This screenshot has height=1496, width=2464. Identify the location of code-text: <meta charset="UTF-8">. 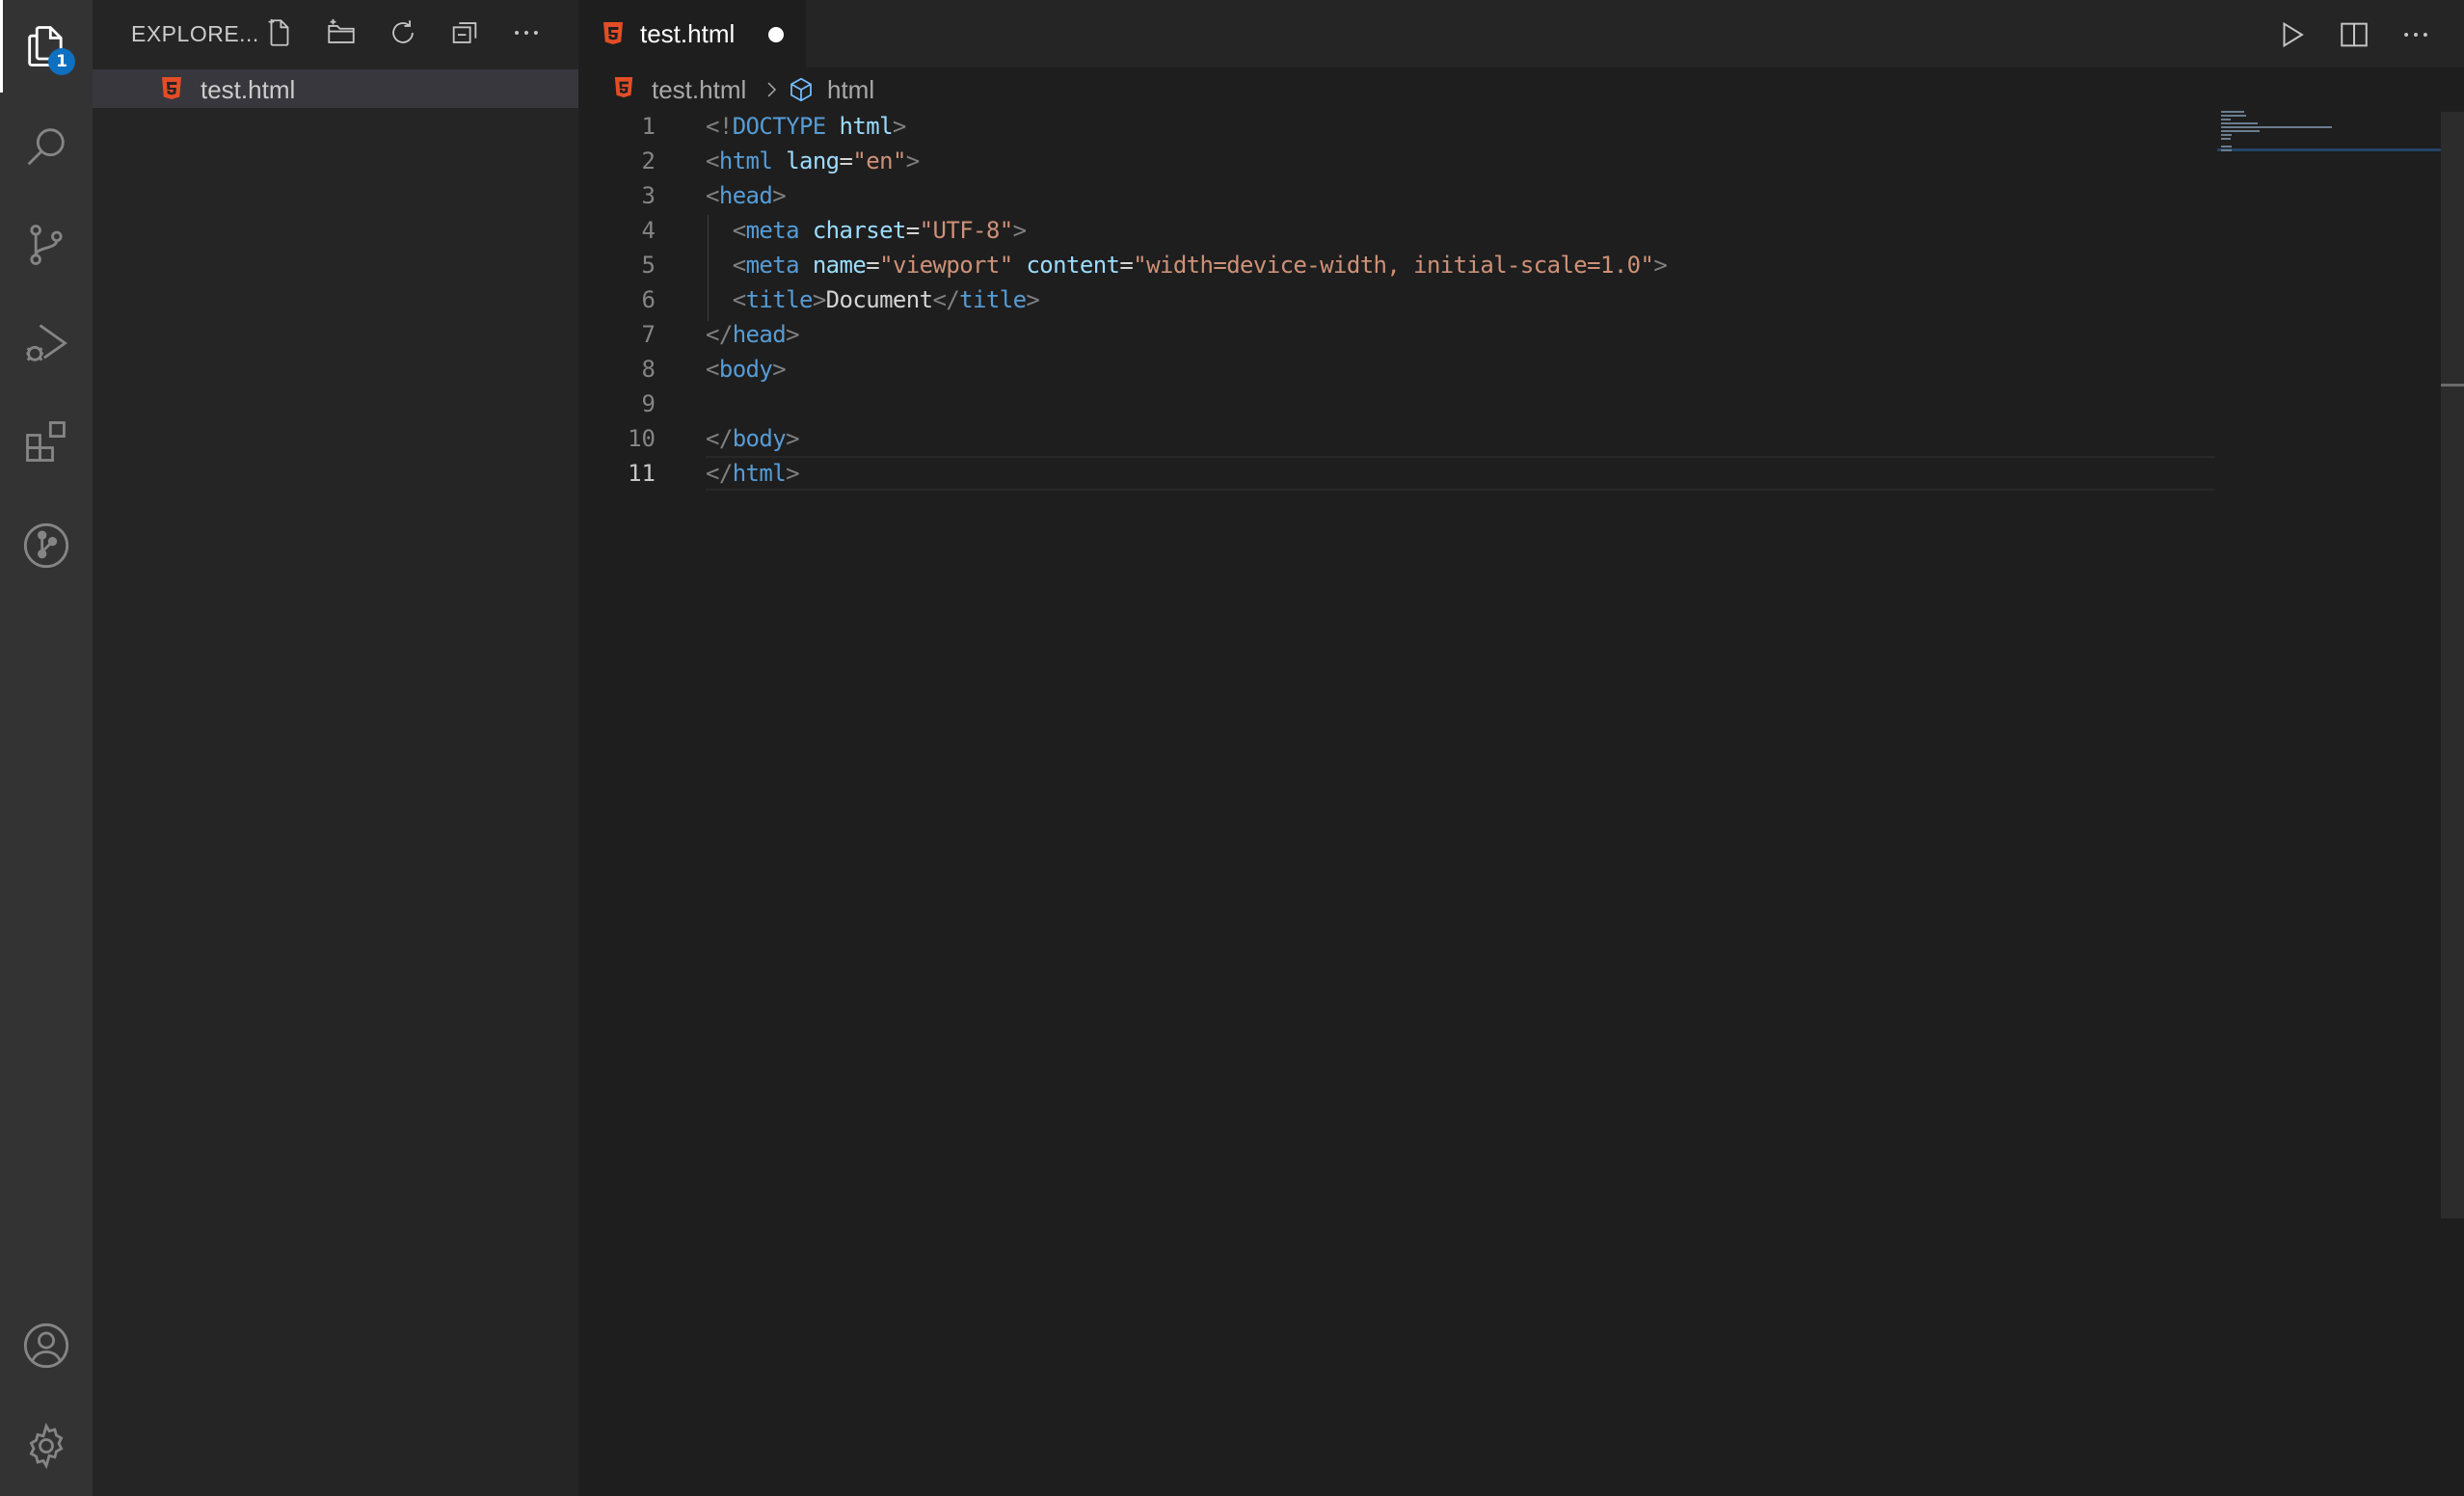
(867, 230).